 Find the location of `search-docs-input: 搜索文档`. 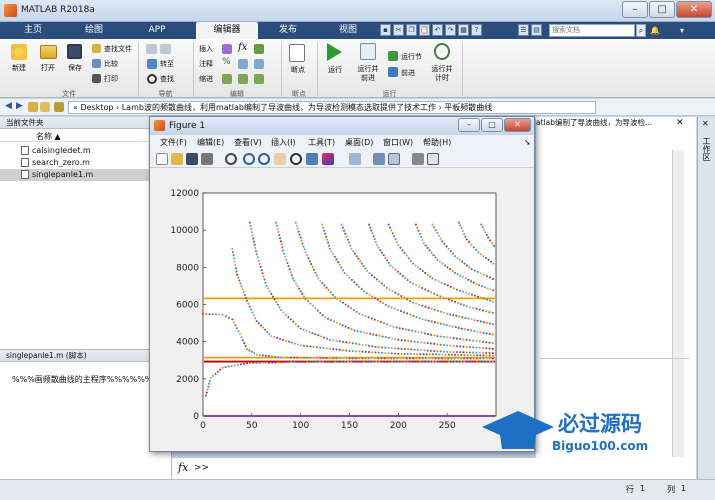

search-docs-input: 搜索文档 is located at coordinates (592, 30).